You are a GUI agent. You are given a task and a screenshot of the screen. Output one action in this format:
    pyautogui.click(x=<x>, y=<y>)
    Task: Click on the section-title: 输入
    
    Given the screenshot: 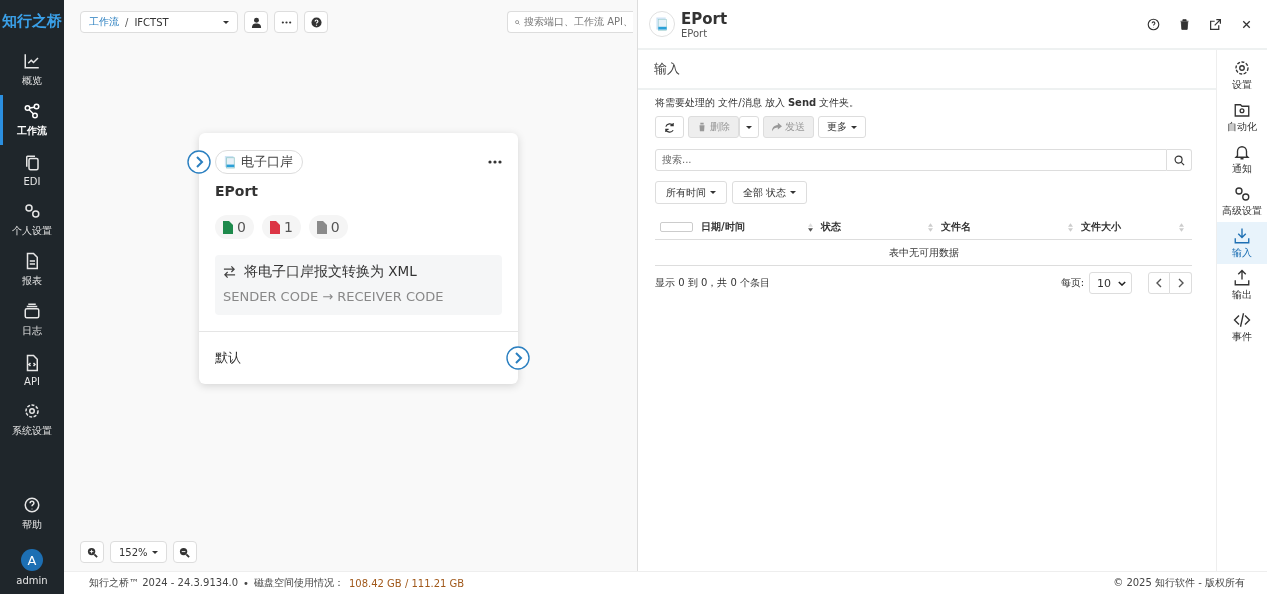 What is the action you would take?
    pyautogui.click(x=927, y=70)
    